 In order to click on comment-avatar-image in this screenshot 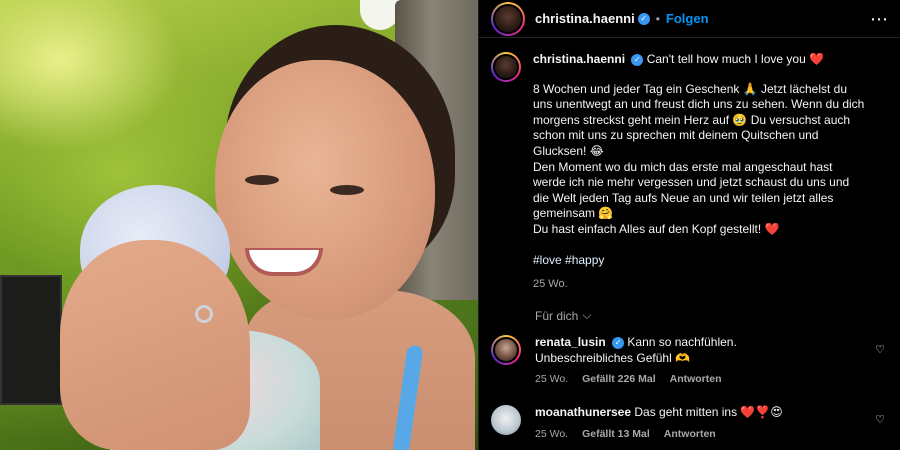, I will do `click(506, 350)`.